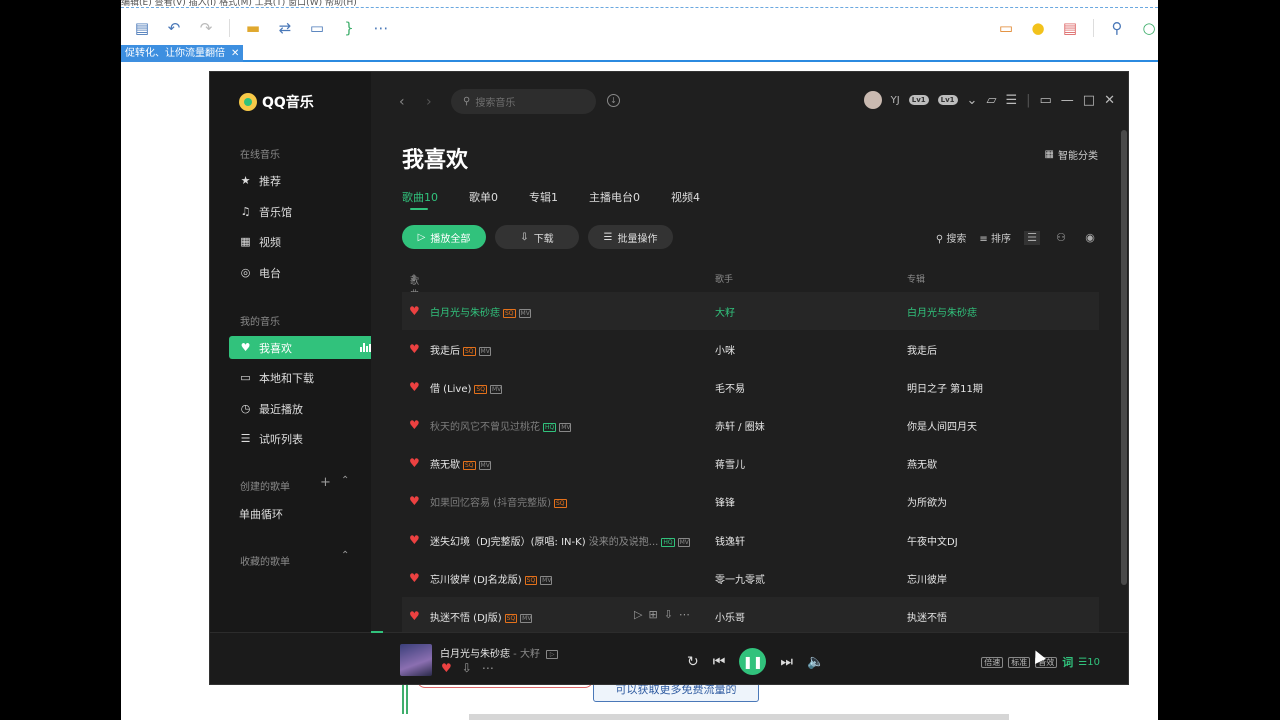 This screenshot has width=1280, height=720. Describe the element at coordinates (750, 311) in the screenshot. I see `table-row: ♥ 白月光与朱砂痣 SQ MV 大籽 白月光与朱砂痣` at that location.